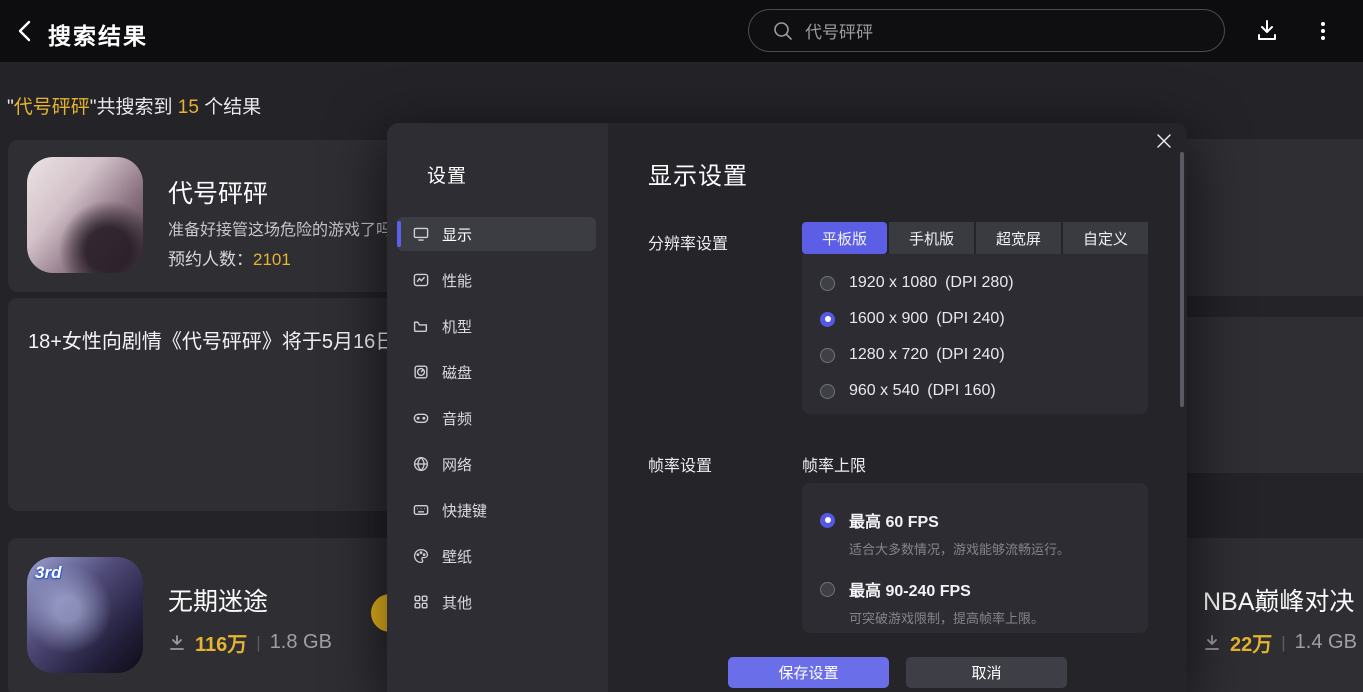 This screenshot has width=1363, height=692. Describe the element at coordinates (889, 354) in the screenshot. I see `resolution-value: 1280 x 720` at that location.